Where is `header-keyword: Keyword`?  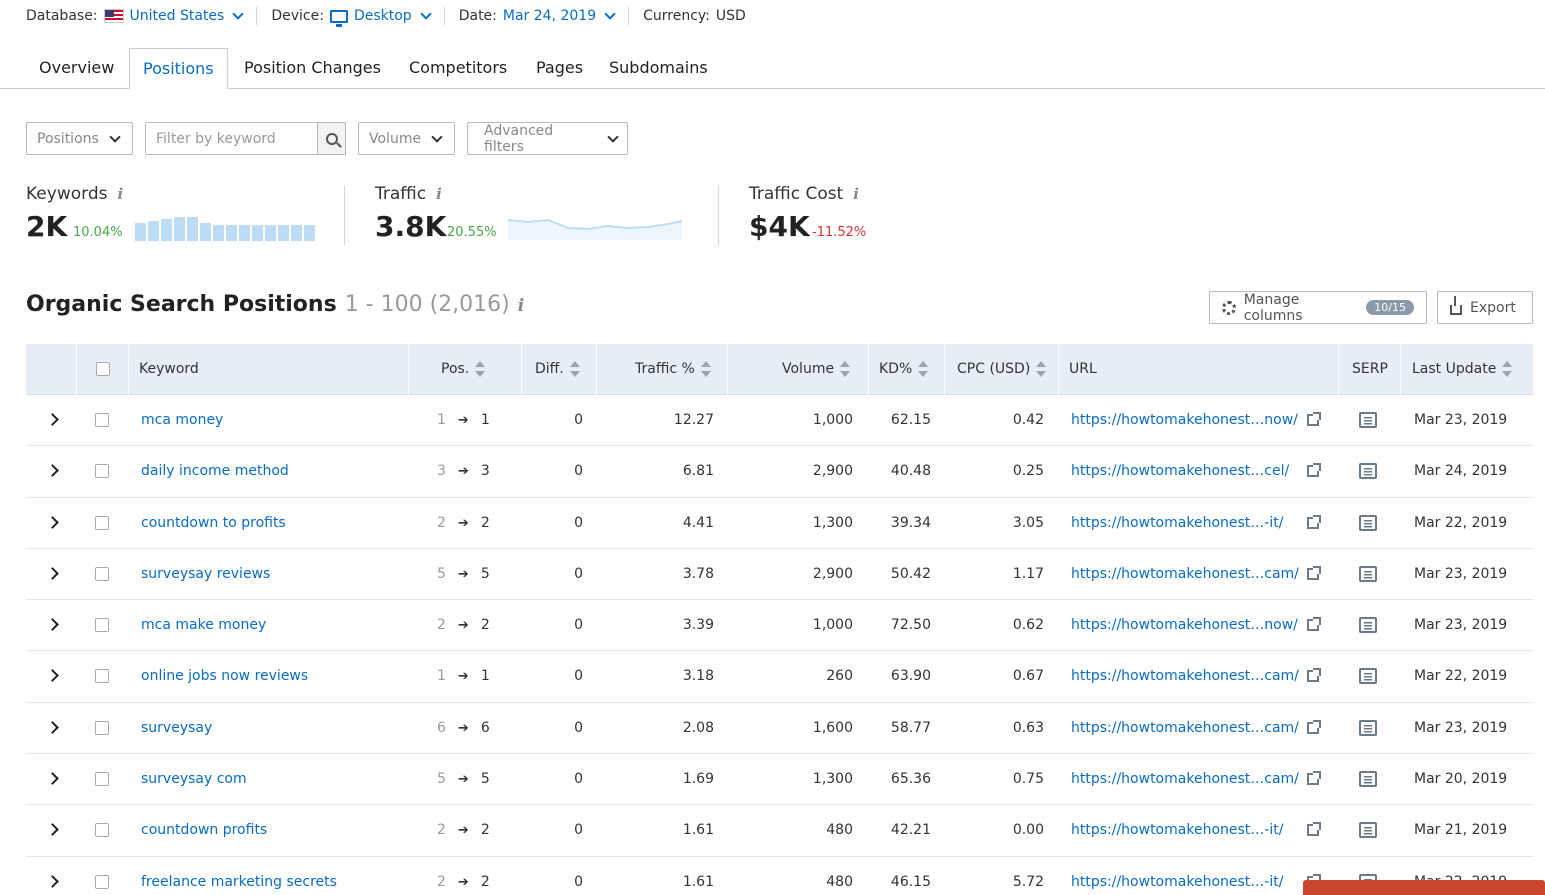 header-keyword: Keyword is located at coordinates (268, 369).